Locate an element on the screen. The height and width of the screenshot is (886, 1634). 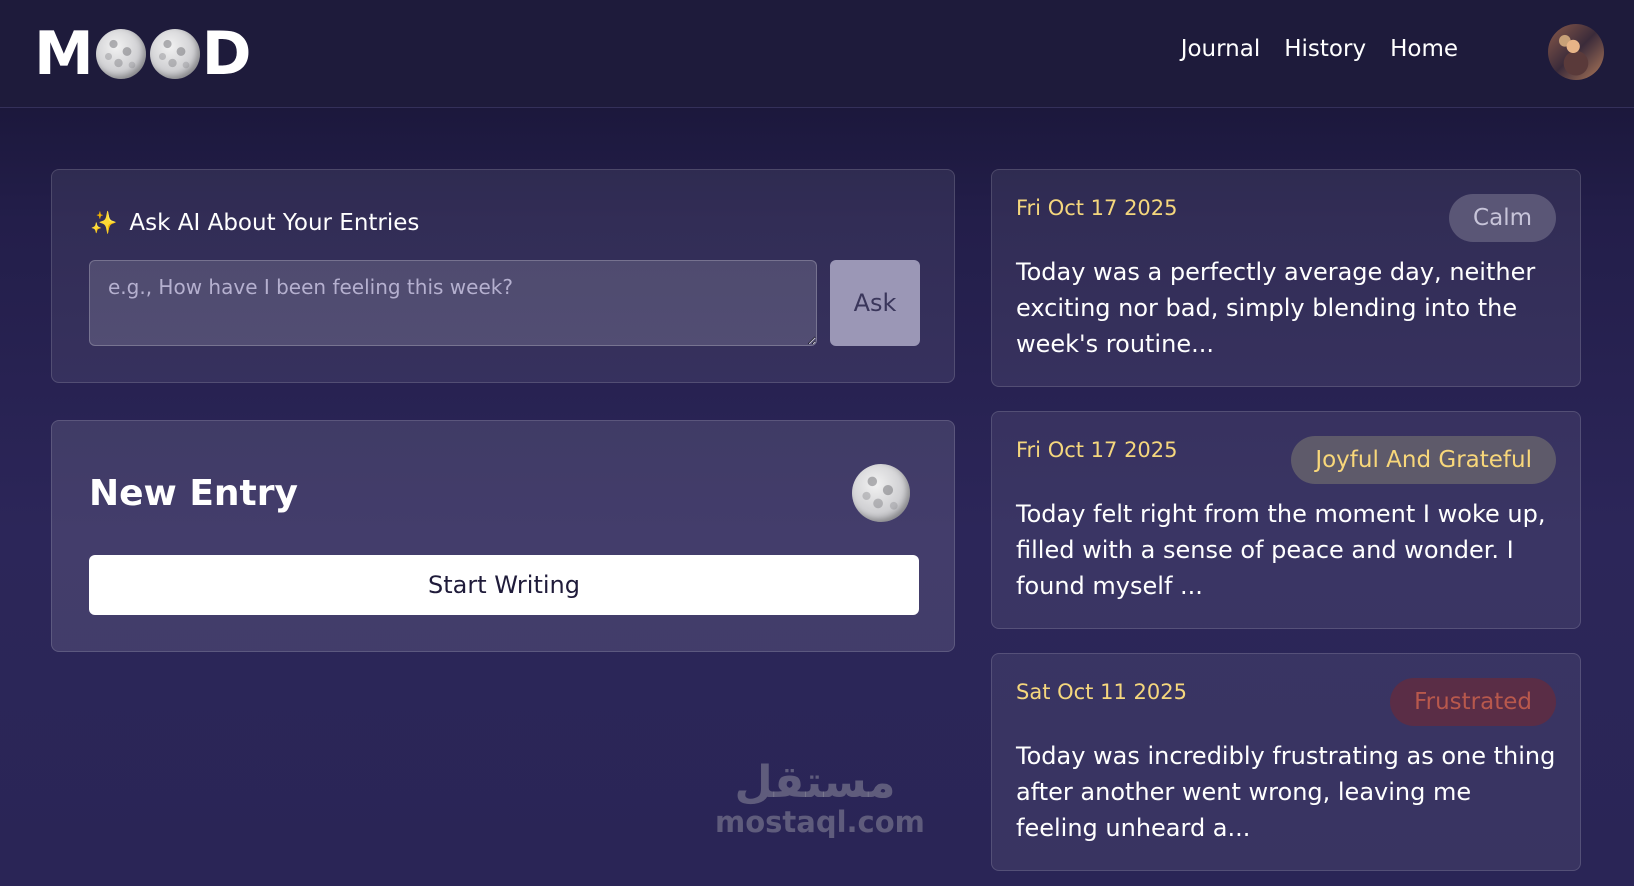
entry-date: Sat Oct 11 2025 is located at coordinates (1101, 692).